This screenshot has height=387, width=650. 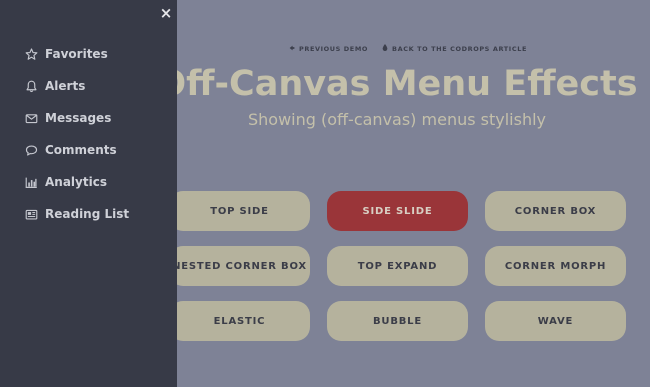 I want to click on bar-chart-icon, so click(x=31, y=182).